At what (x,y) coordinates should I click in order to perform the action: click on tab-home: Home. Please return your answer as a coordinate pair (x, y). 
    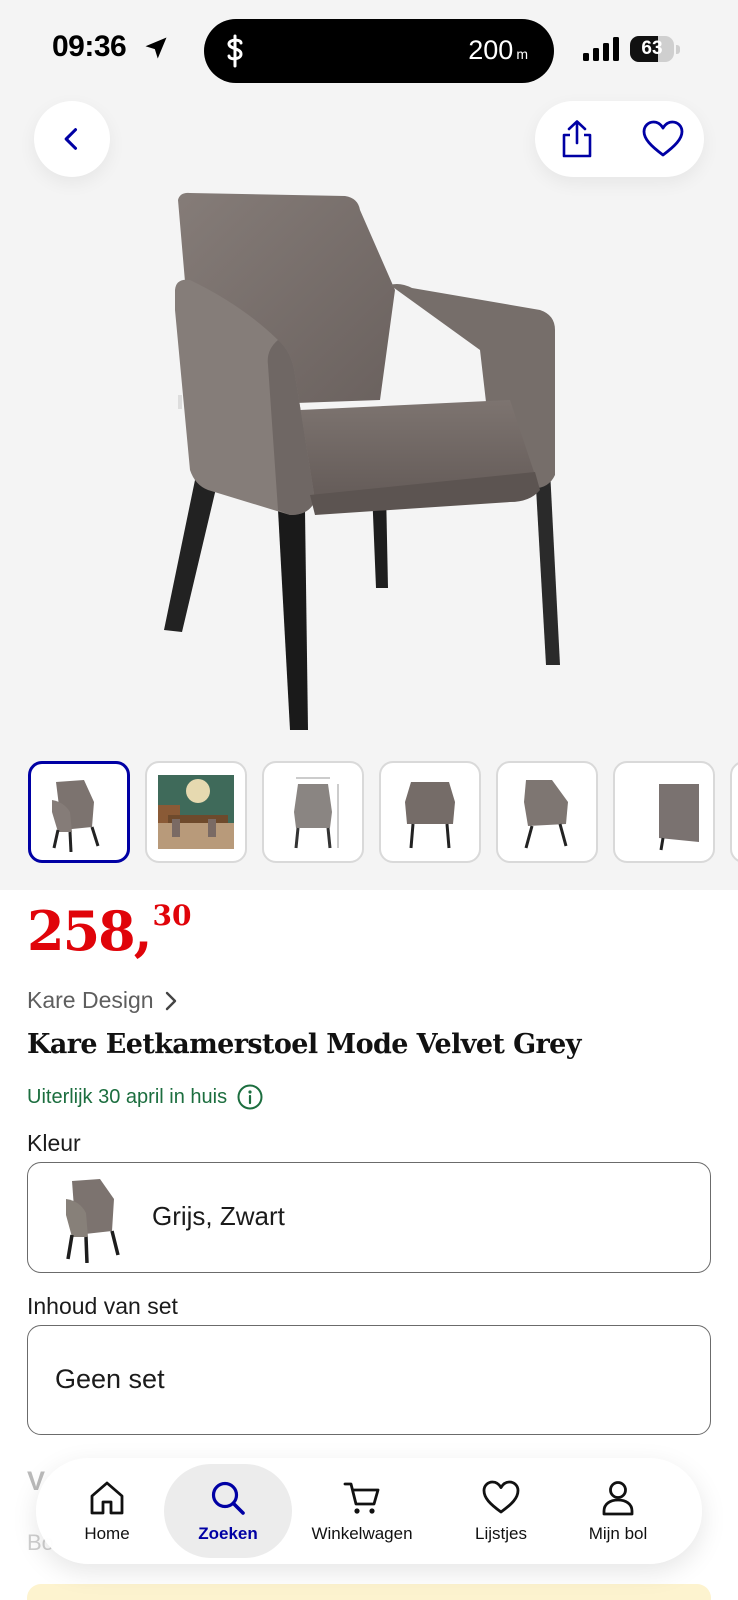
    Looking at the image, I should click on (107, 1511).